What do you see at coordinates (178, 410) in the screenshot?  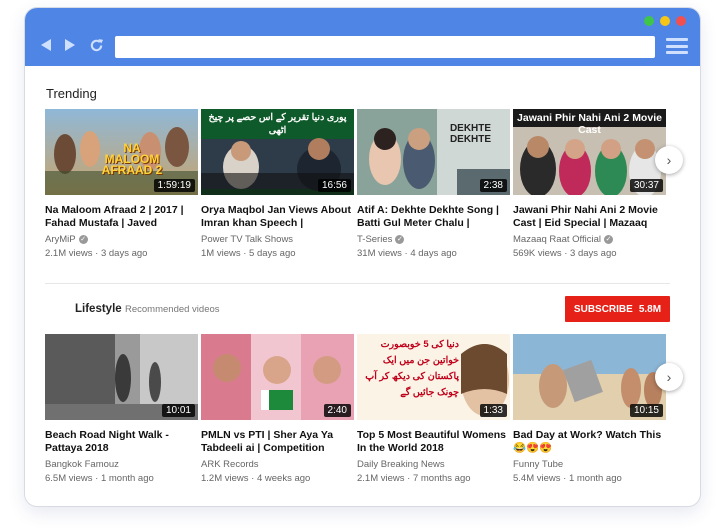 I see `video-duration: 10:01` at bounding box center [178, 410].